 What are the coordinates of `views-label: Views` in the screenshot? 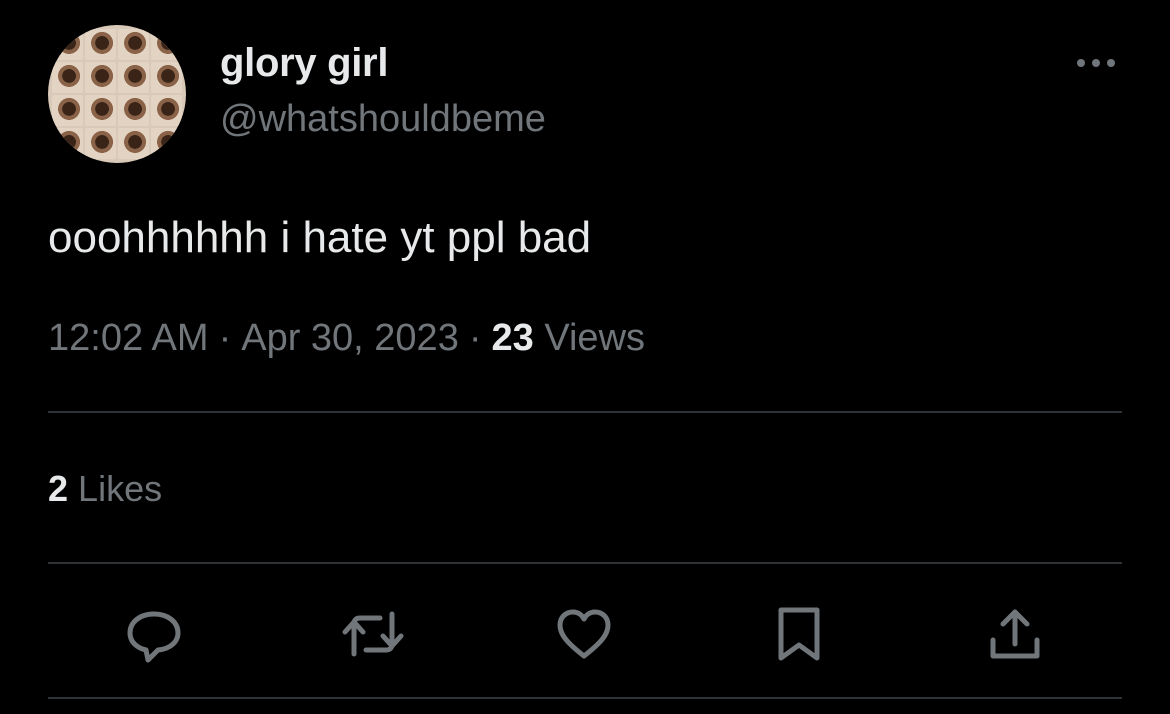 It's located at (595, 338).